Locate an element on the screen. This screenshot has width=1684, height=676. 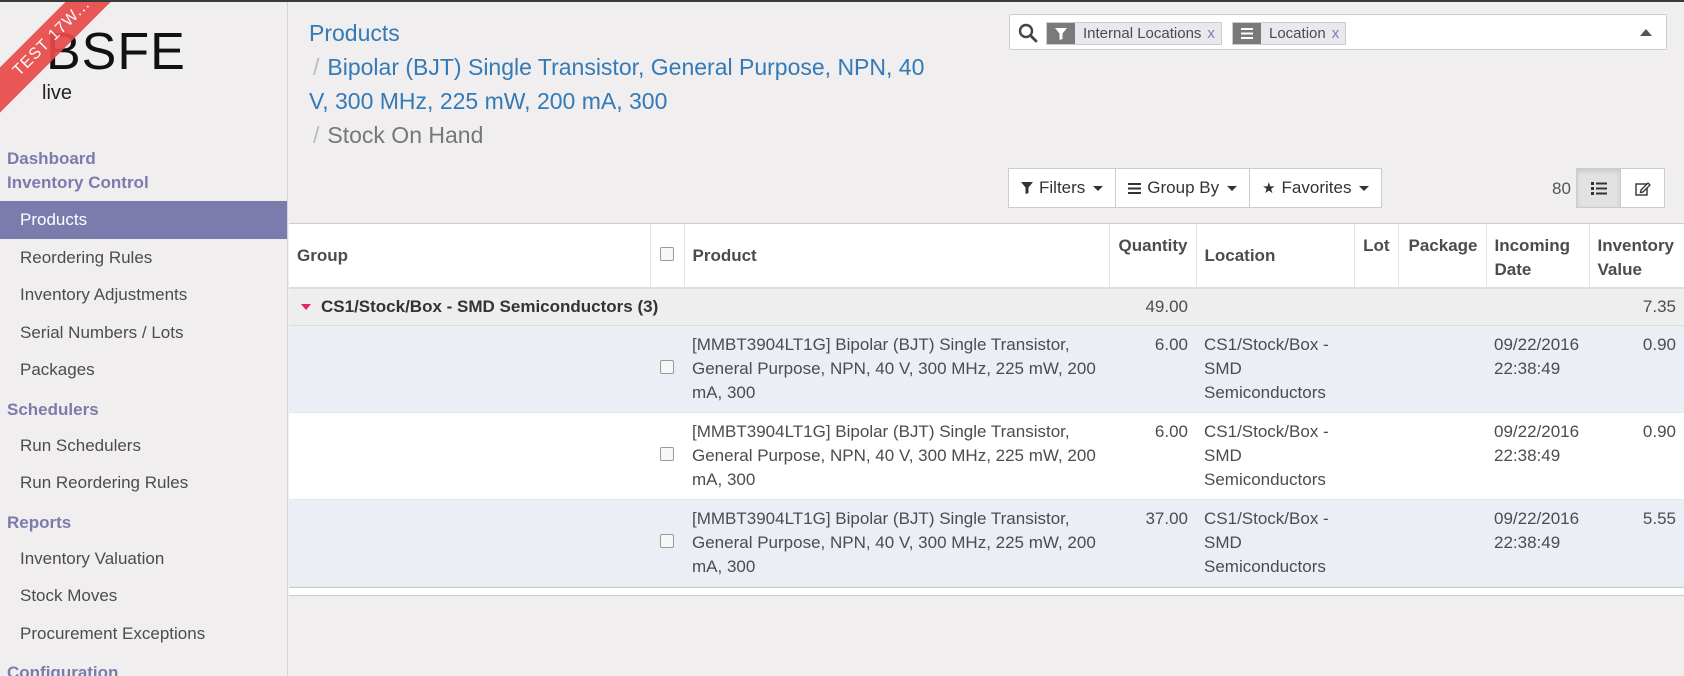
group-by-label: Group By is located at coordinates (1183, 187).